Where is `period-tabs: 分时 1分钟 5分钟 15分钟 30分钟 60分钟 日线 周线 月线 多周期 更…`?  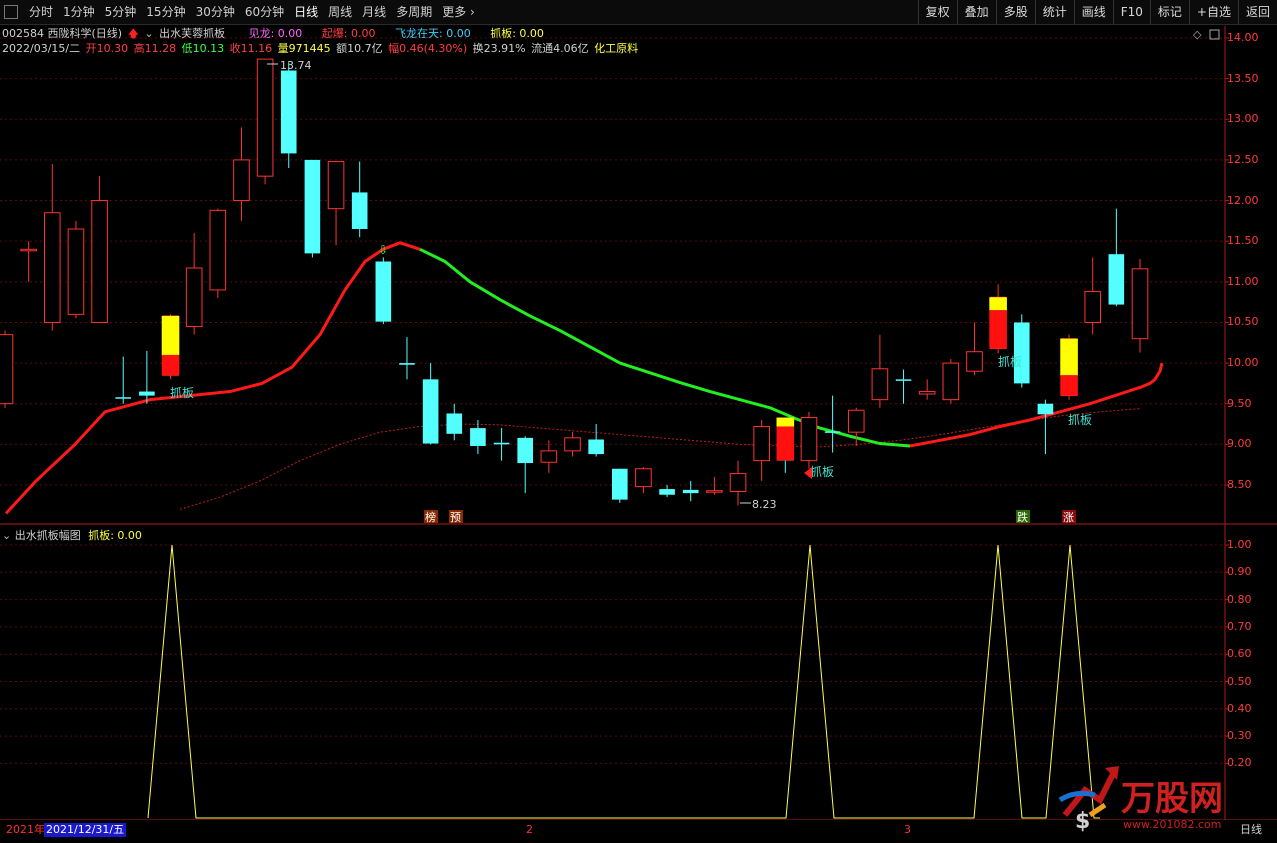
period-tabs: 分时 1分钟 5分钟 15分钟 30分钟 60分钟 日线 周线 月线 多周期 更… is located at coordinates (240, 12).